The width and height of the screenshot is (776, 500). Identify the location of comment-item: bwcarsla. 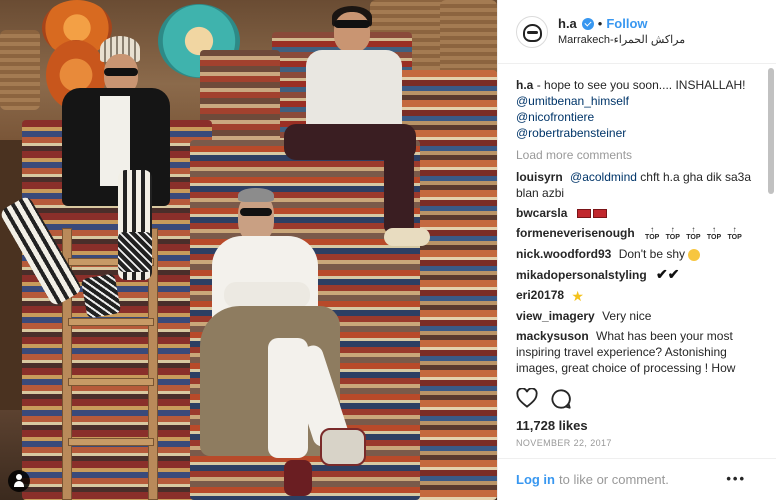
(636, 213).